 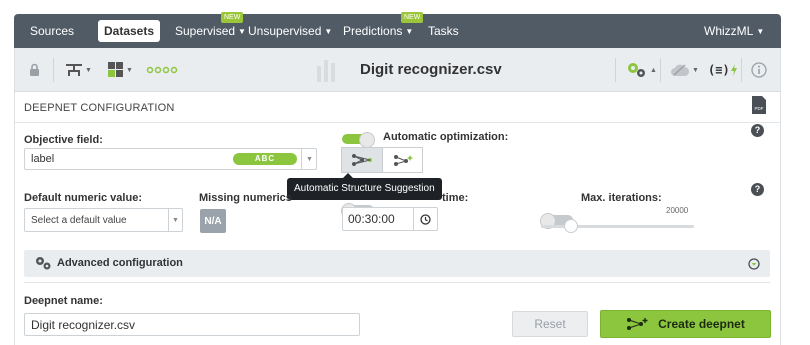 I want to click on info-icon, so click(x=759, y=70).